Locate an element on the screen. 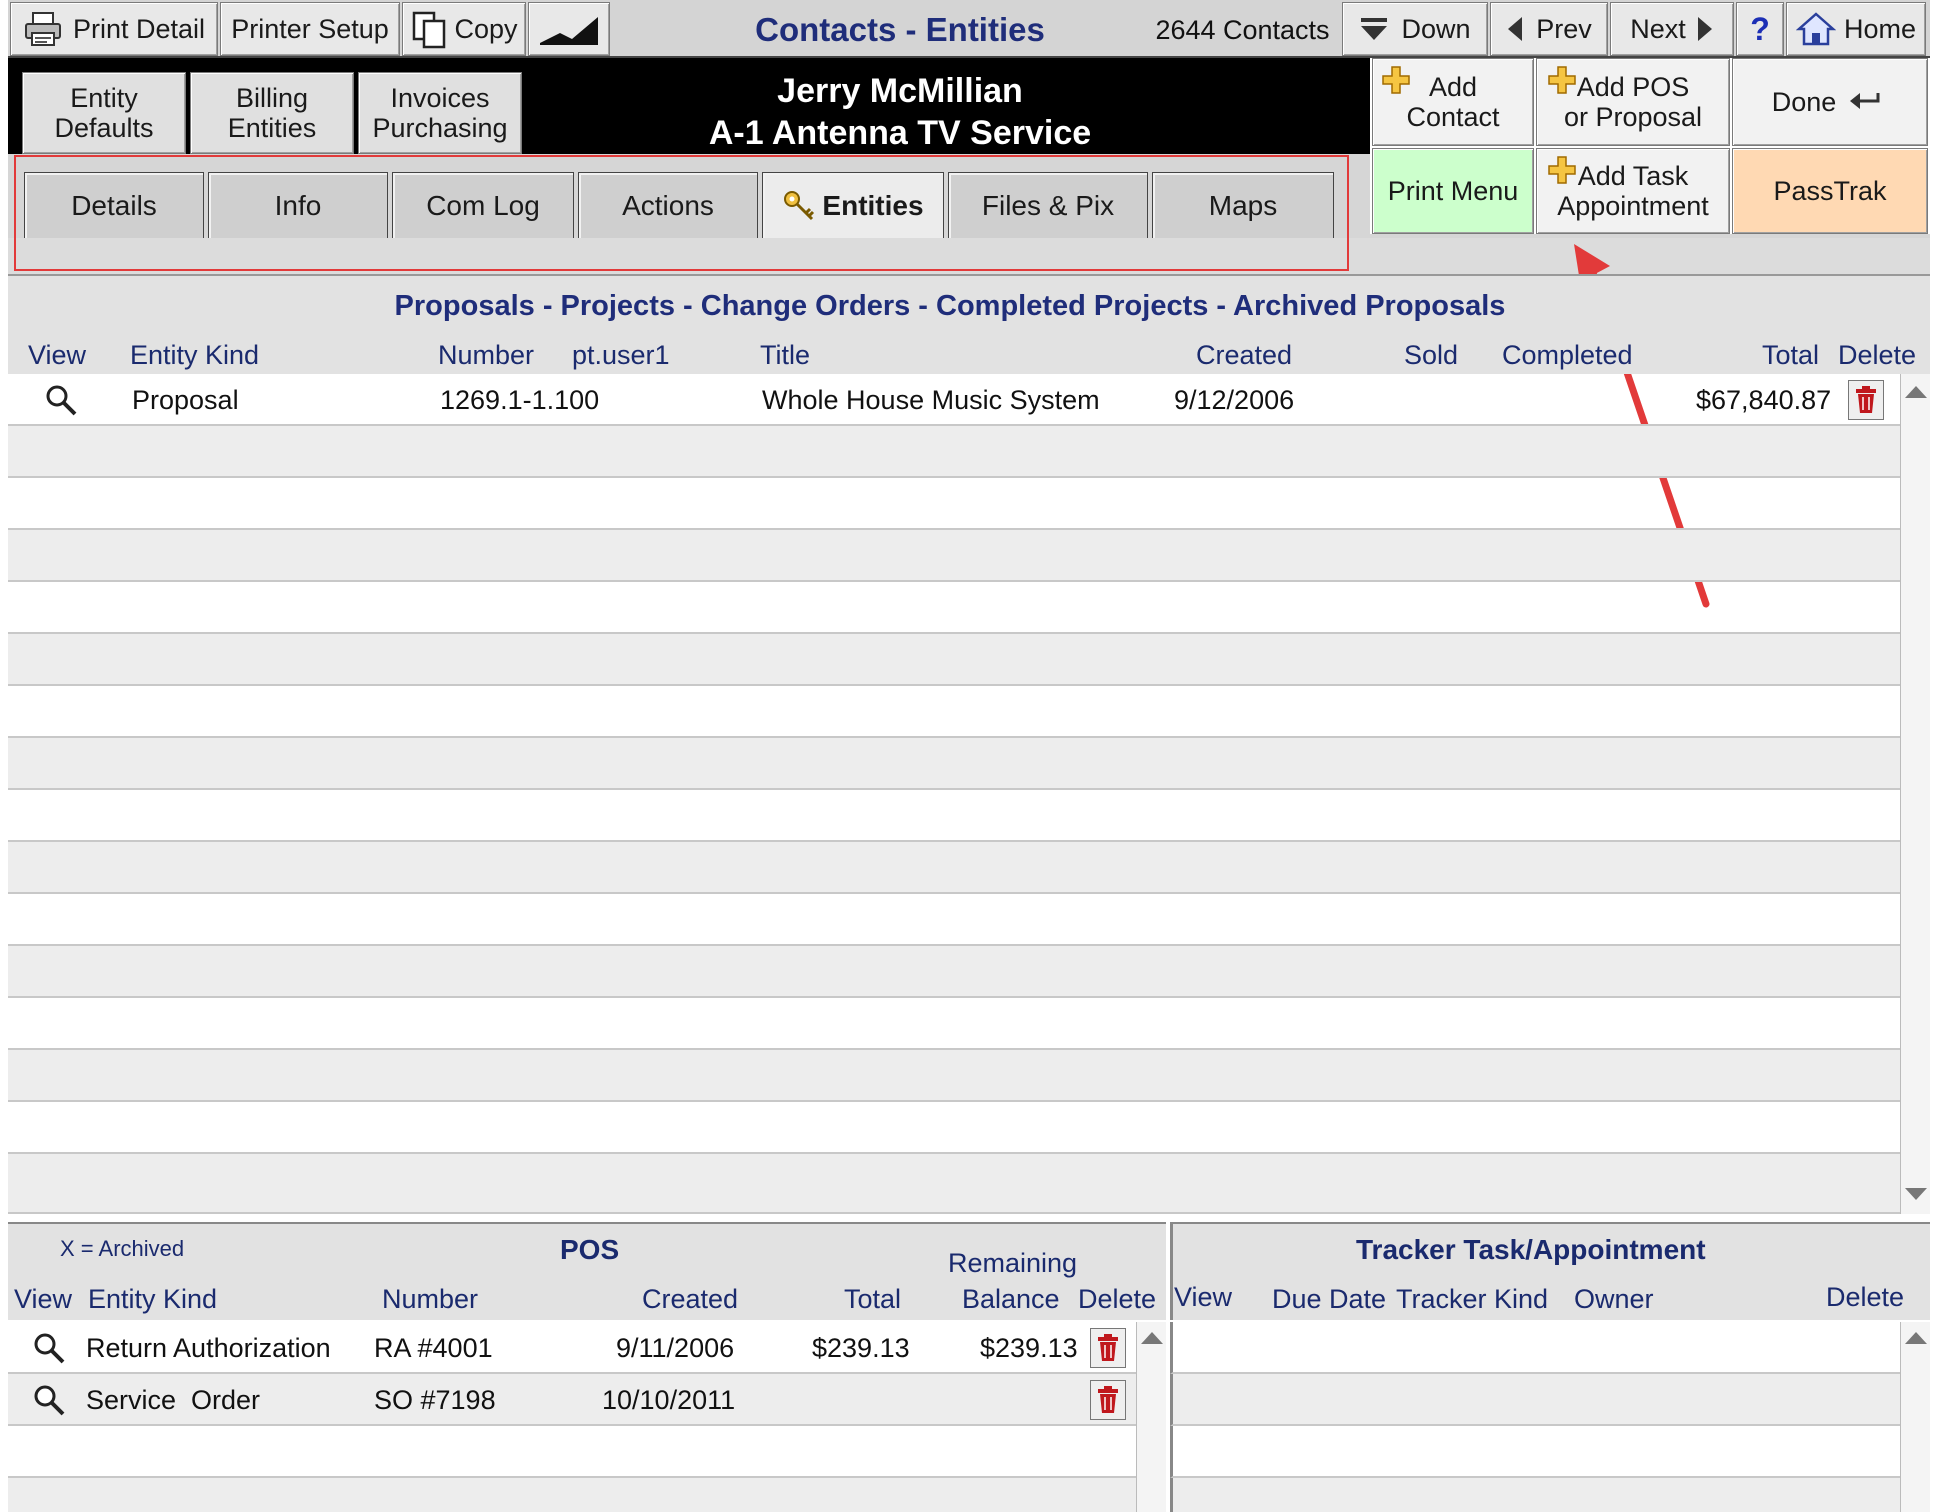 The width and height of the screenshot is (1940, 1512). home-button: Home is located at coordinates (1856, 29).